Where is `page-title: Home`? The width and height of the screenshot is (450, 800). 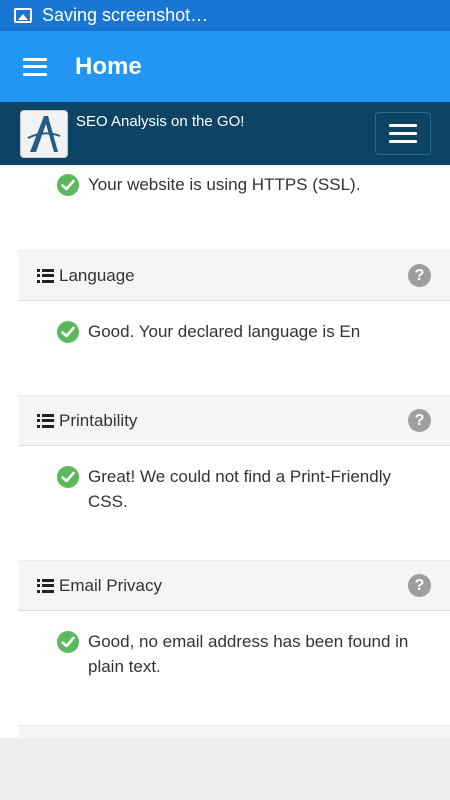
page-title: Home is located at coordinates (108, 66).